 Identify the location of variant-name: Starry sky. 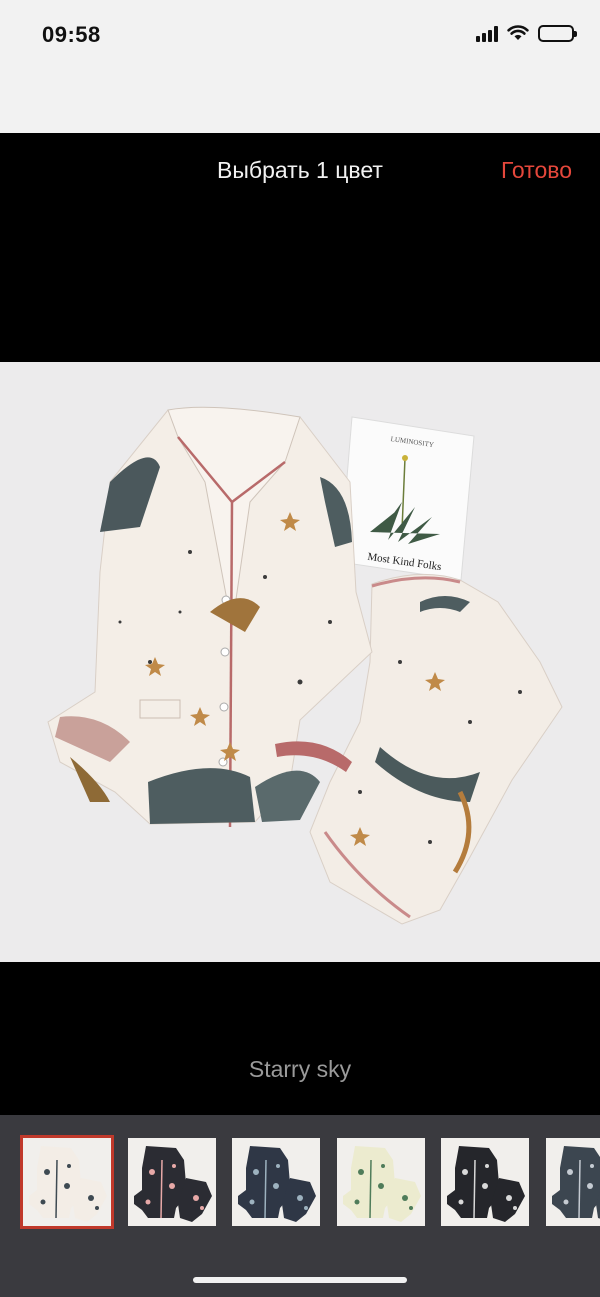
(300, 1069).